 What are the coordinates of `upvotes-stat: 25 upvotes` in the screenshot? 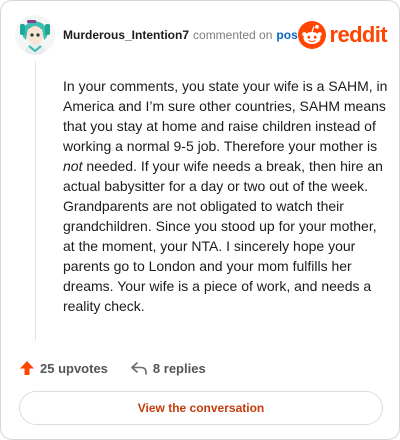 It's located at (63, 368).